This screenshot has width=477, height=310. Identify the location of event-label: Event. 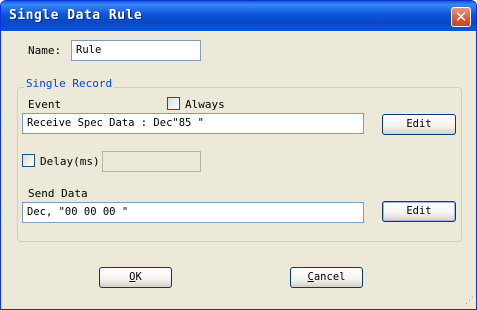
(45, 104).